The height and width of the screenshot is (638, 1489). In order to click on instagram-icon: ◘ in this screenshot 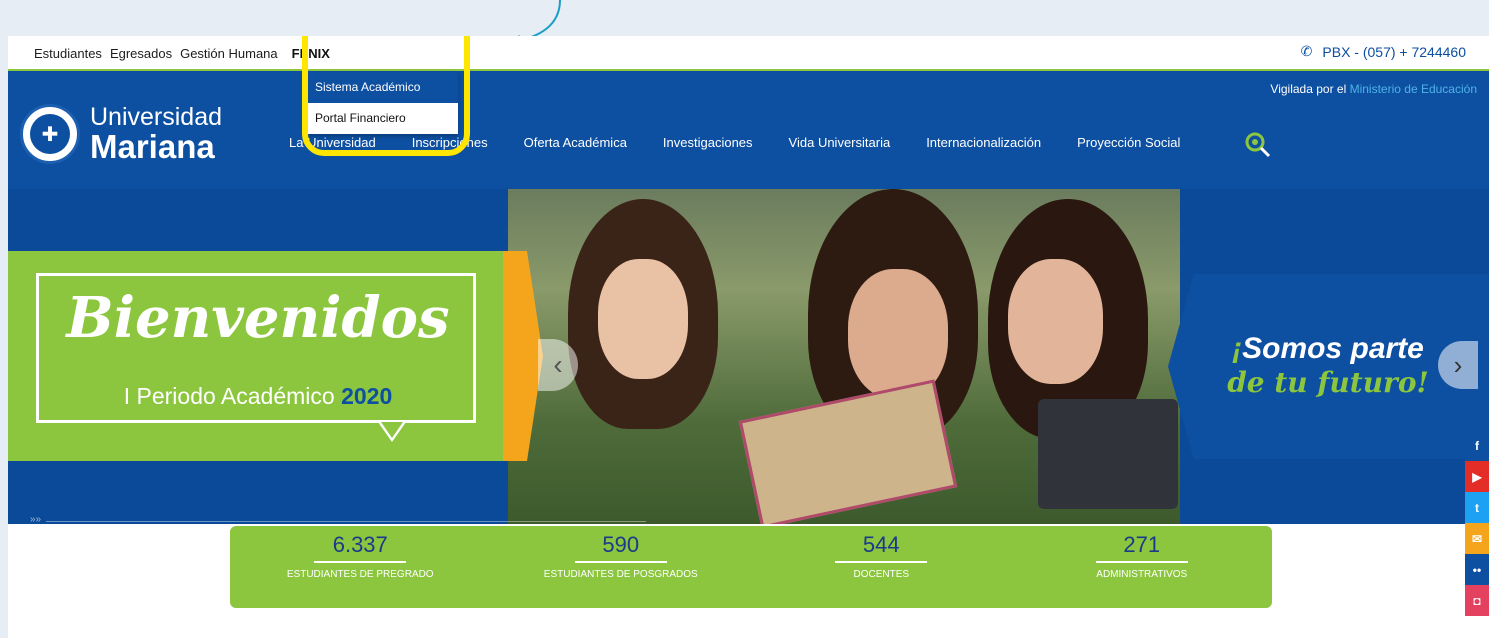, I will do `click(1477, 600)`.